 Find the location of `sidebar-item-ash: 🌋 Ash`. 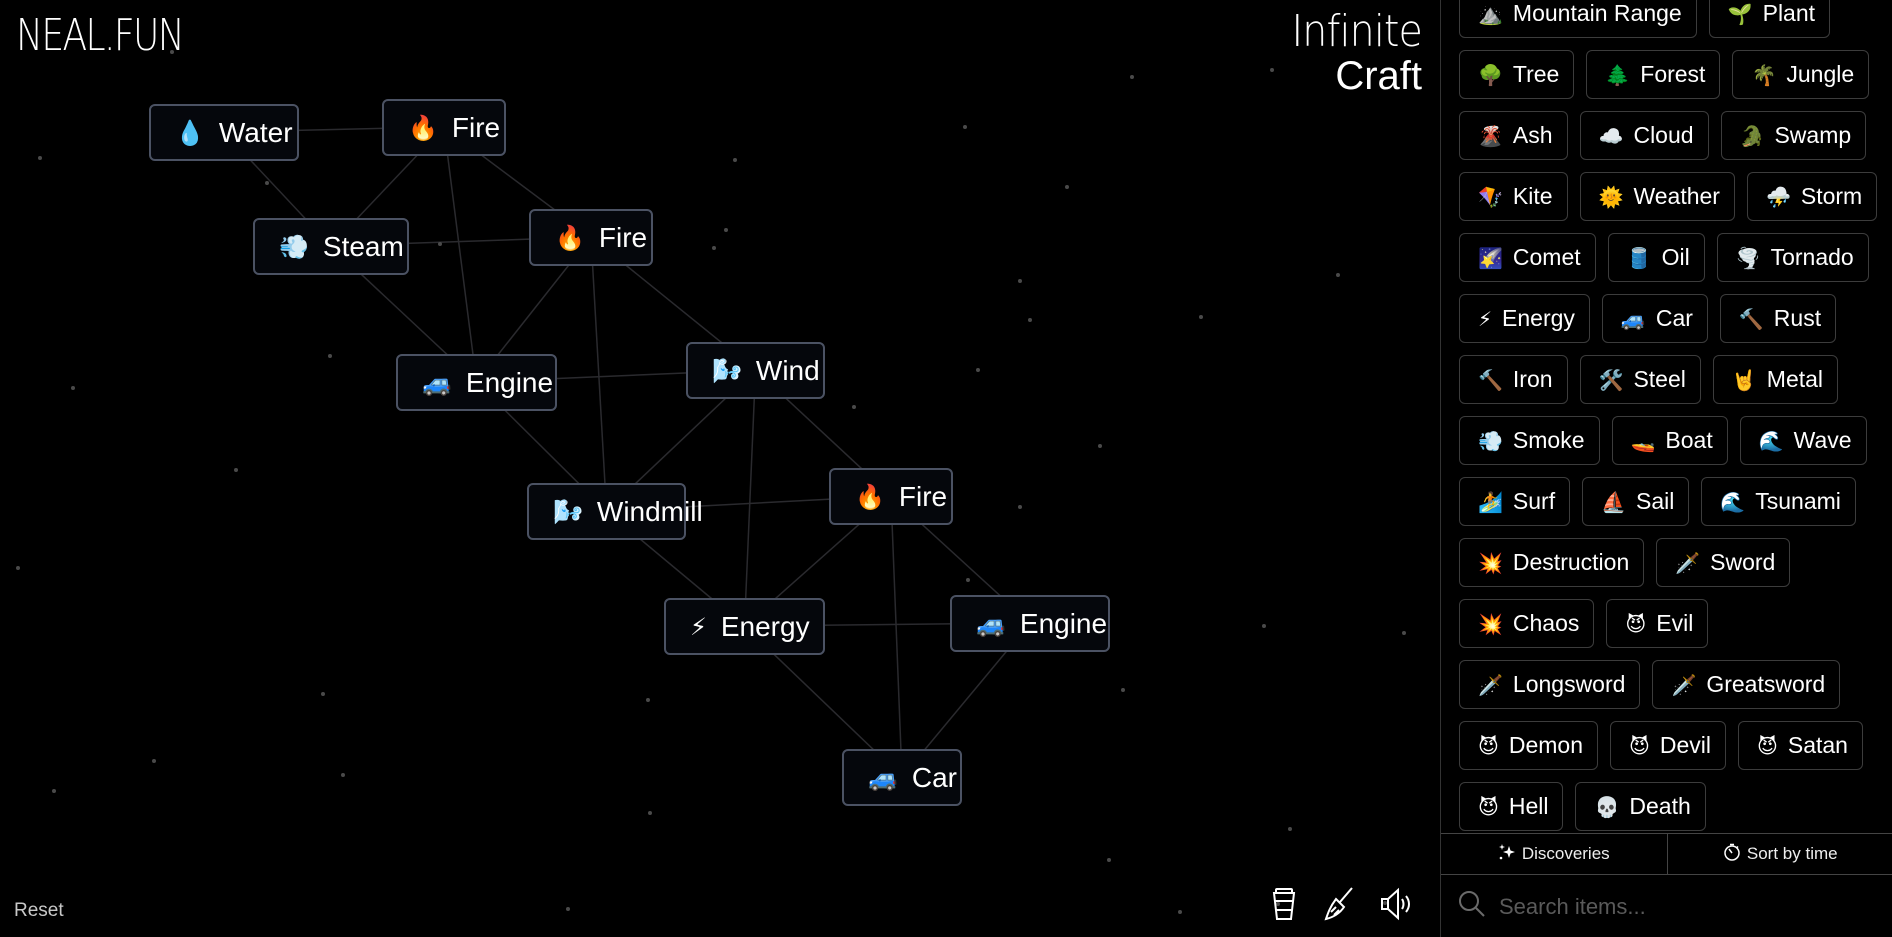

sidebar-item-ash: 🌋 Ash is located at coordinates (1513, 135).